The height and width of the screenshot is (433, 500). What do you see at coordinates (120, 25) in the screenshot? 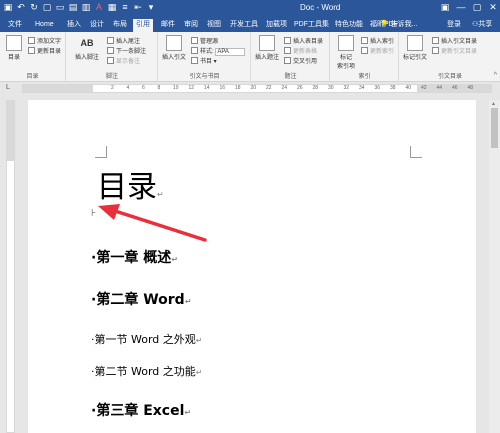
I see `tab-layout: 布局` at bounding box center [120, 25].